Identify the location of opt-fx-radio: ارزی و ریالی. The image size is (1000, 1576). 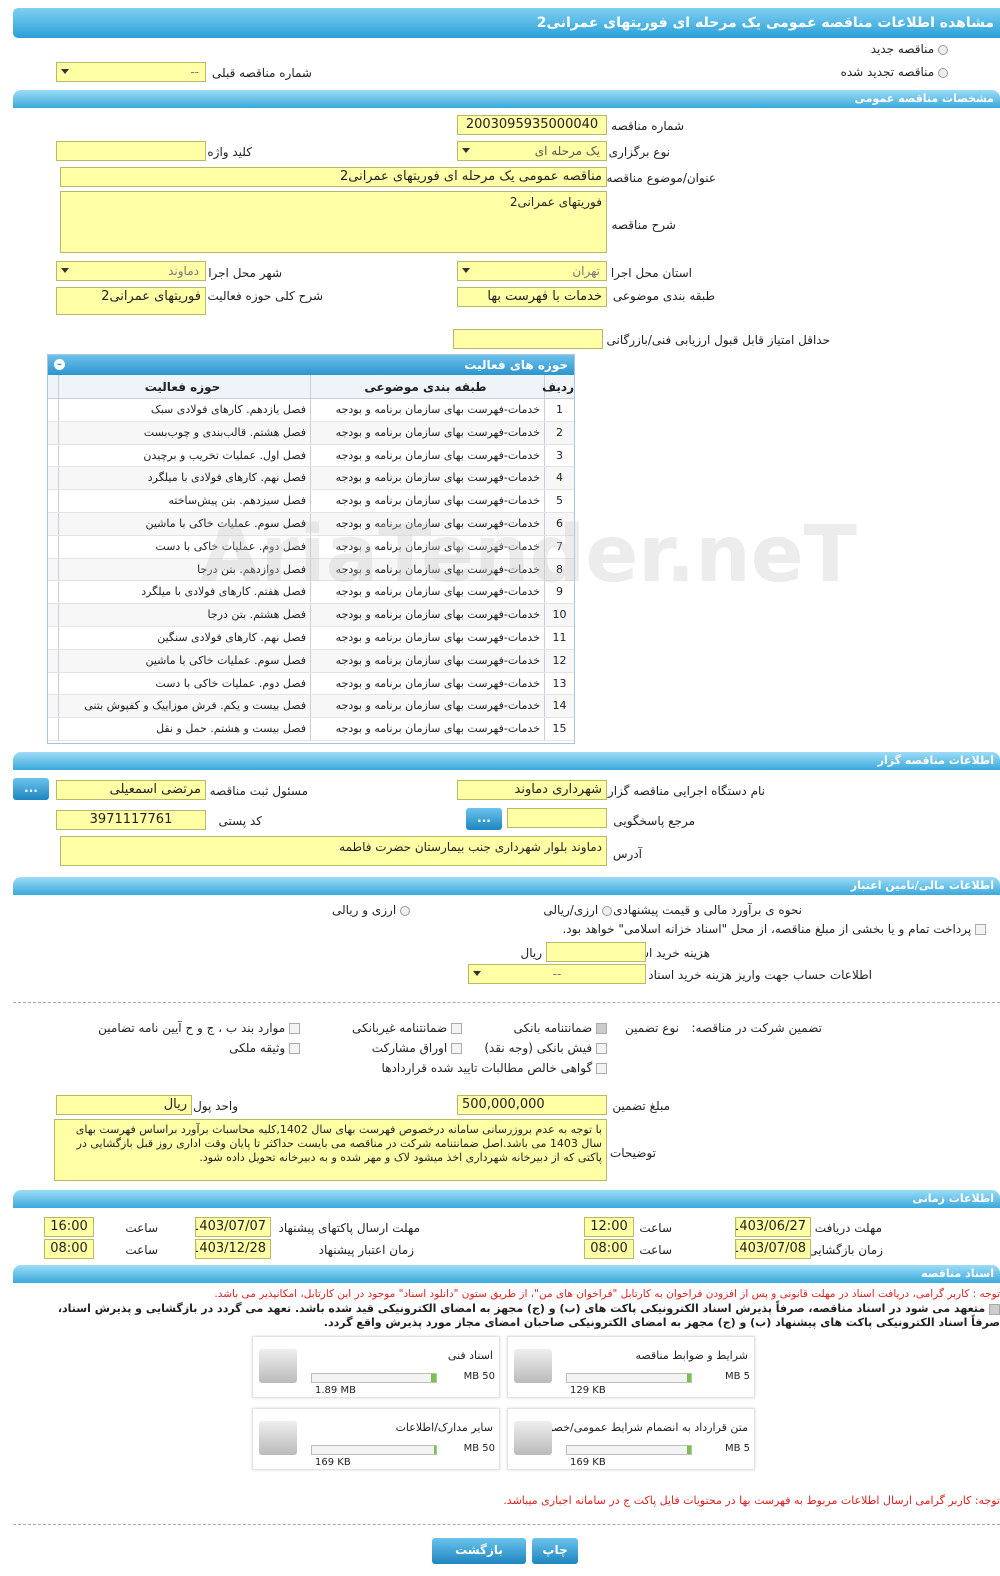
(371, 910).